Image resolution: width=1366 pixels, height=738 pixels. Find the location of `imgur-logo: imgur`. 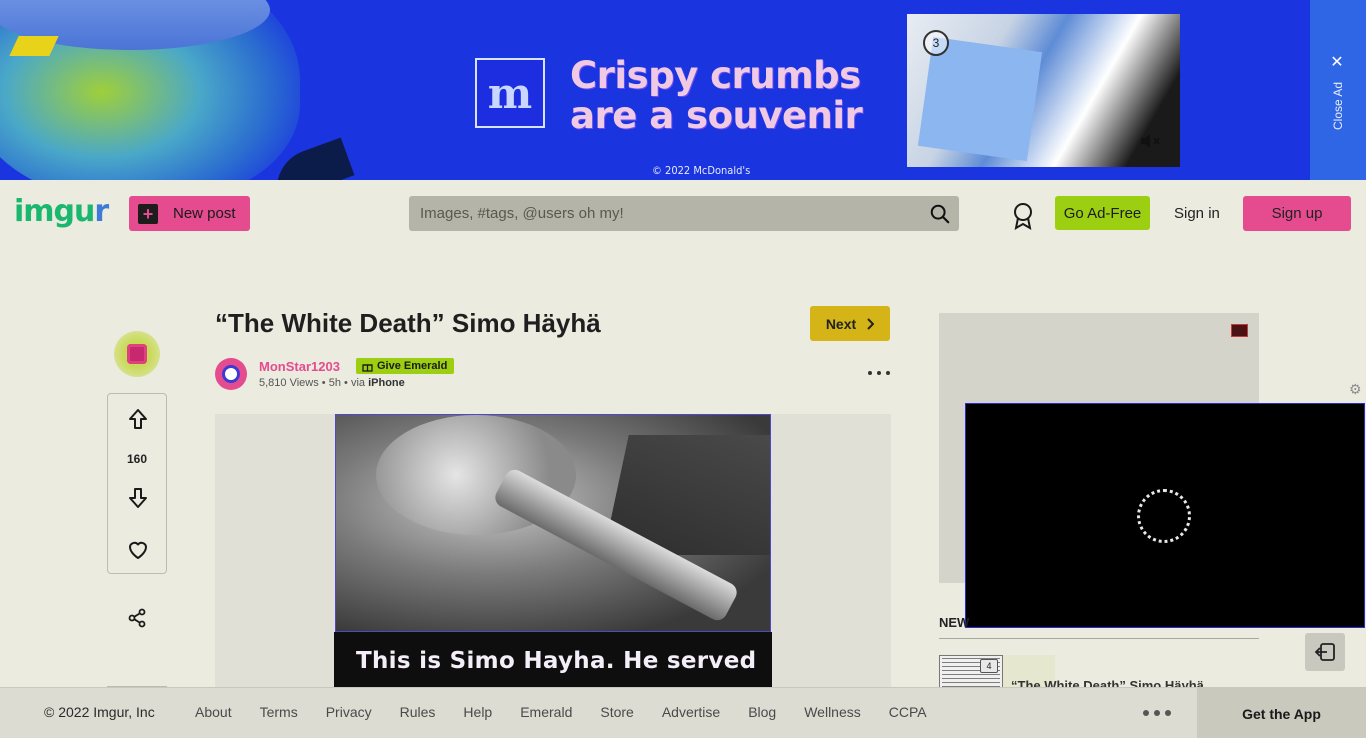

imgur-logo: imgur is located at coordinates (61, 211).